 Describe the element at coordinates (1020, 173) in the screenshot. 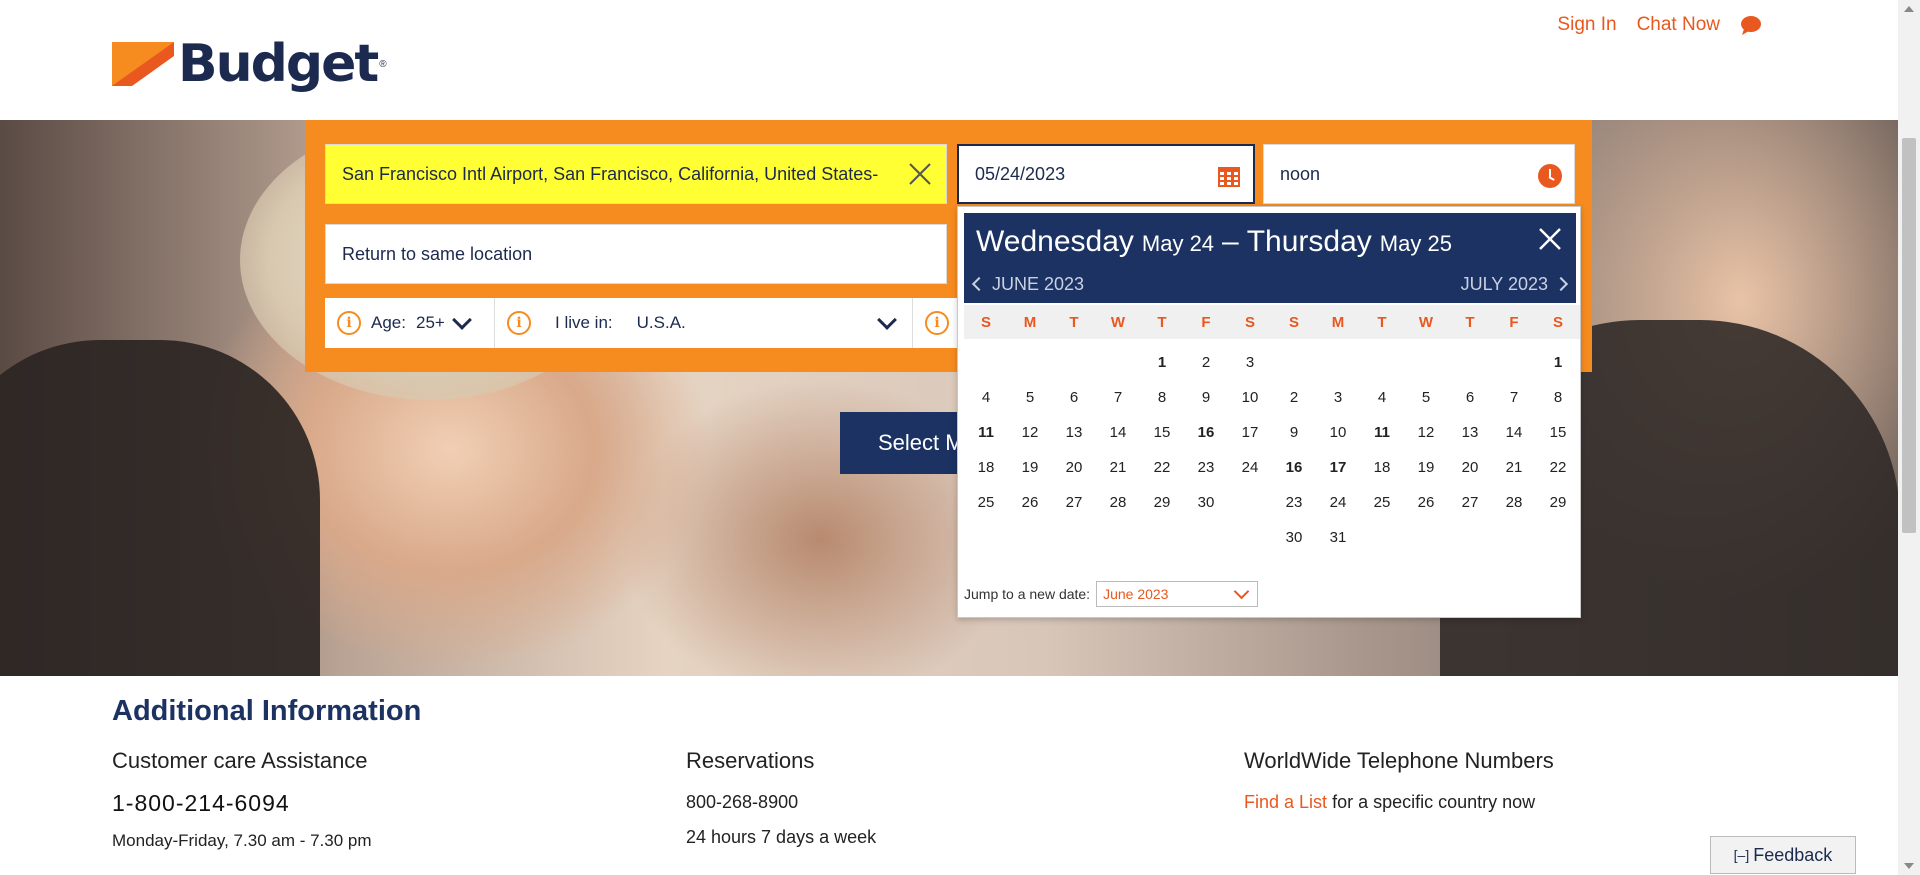

I see `pickup-date-value: 05/24/2023` at that location.